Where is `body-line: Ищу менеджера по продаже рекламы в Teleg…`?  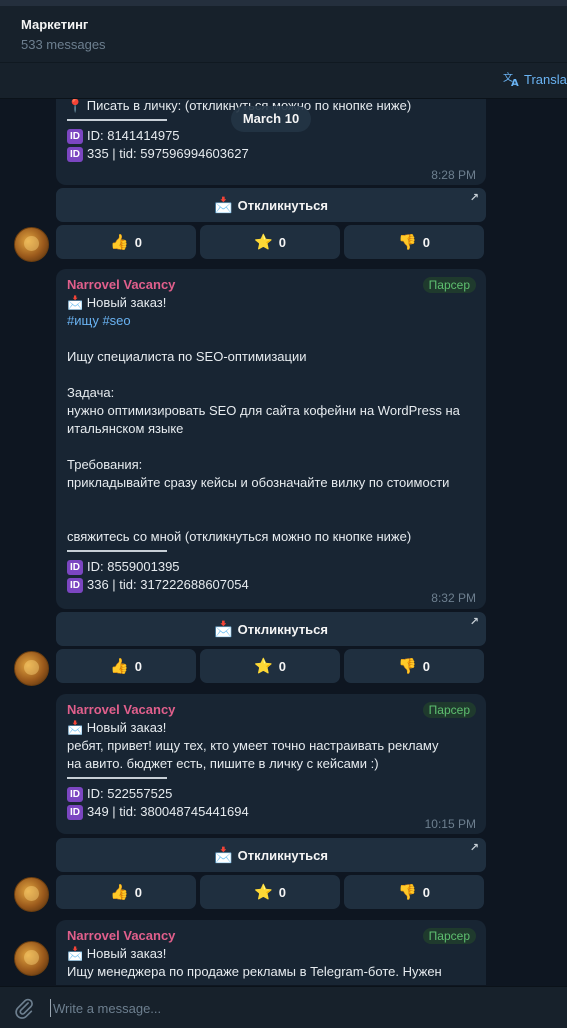
body-line: Ищу менеджера по продаже рекламы в Teleg… is located at coordinates (254, 971).